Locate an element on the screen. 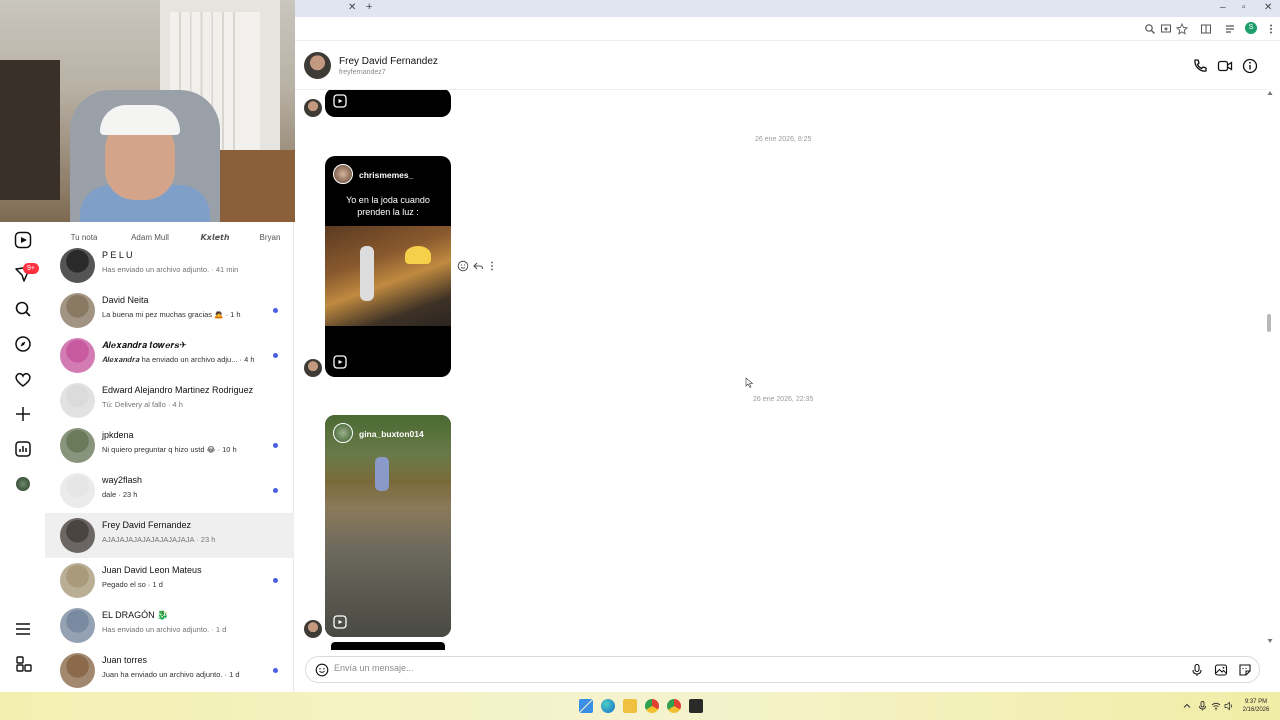 This screenshot has height=720, width=1280. more-options-icon is located at coordinates (492, 266).